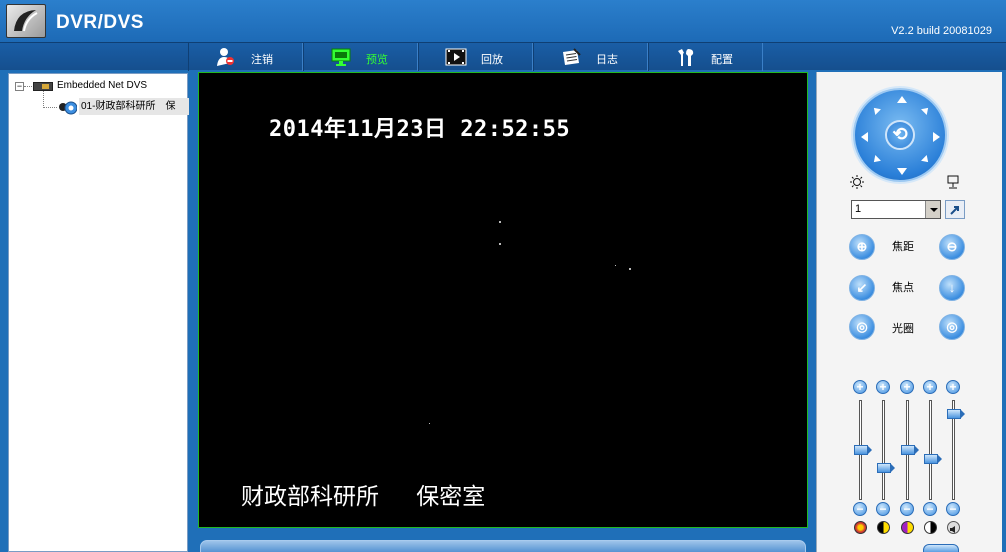 The width and height of the screenshot is (1006, 552). I want to click on camera-icon, so click(68, 107).